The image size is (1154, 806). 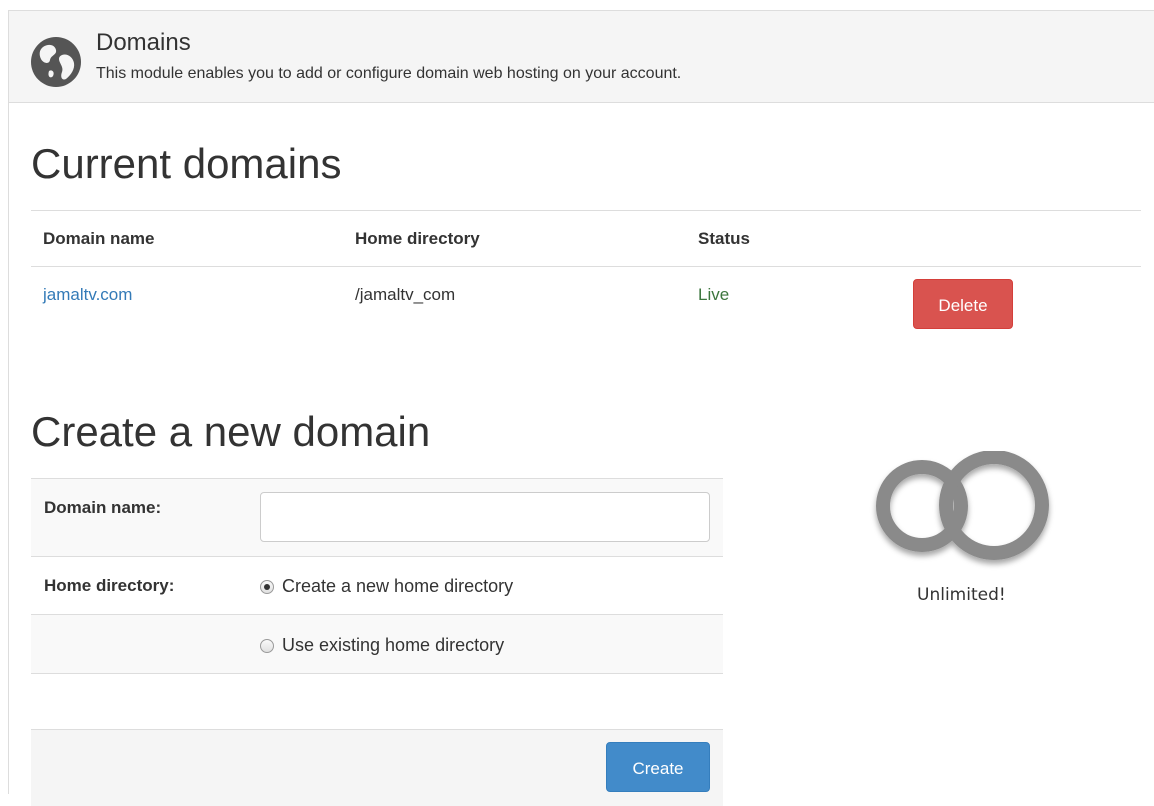 I want to click on domain-link: jamaltv.com, so click(x=87, y=295).